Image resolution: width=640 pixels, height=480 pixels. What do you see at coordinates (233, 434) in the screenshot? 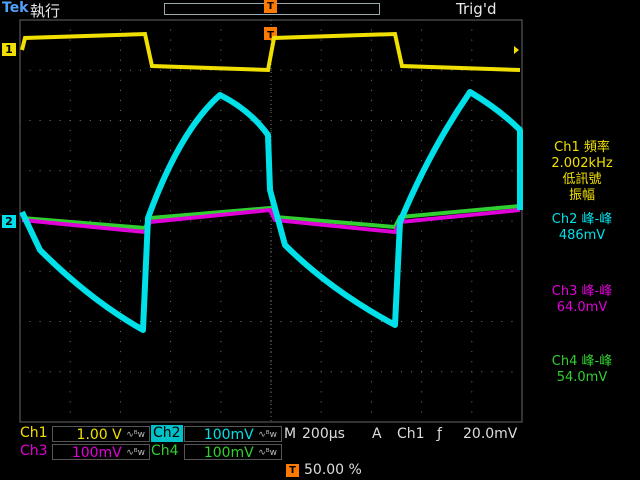
I see `ch2-scale-box: 100mV ∿ᴮw` at bounding box center [233, 434].